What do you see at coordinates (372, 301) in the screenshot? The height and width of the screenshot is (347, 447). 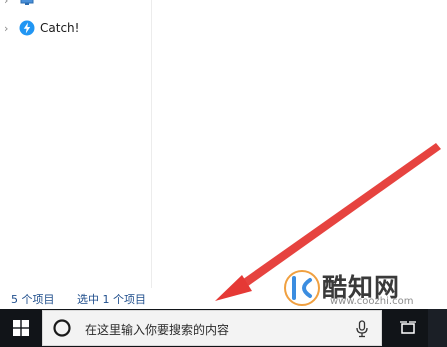 I see `watermark-url: www.coozhi.com` at bounding box center [372, 301].